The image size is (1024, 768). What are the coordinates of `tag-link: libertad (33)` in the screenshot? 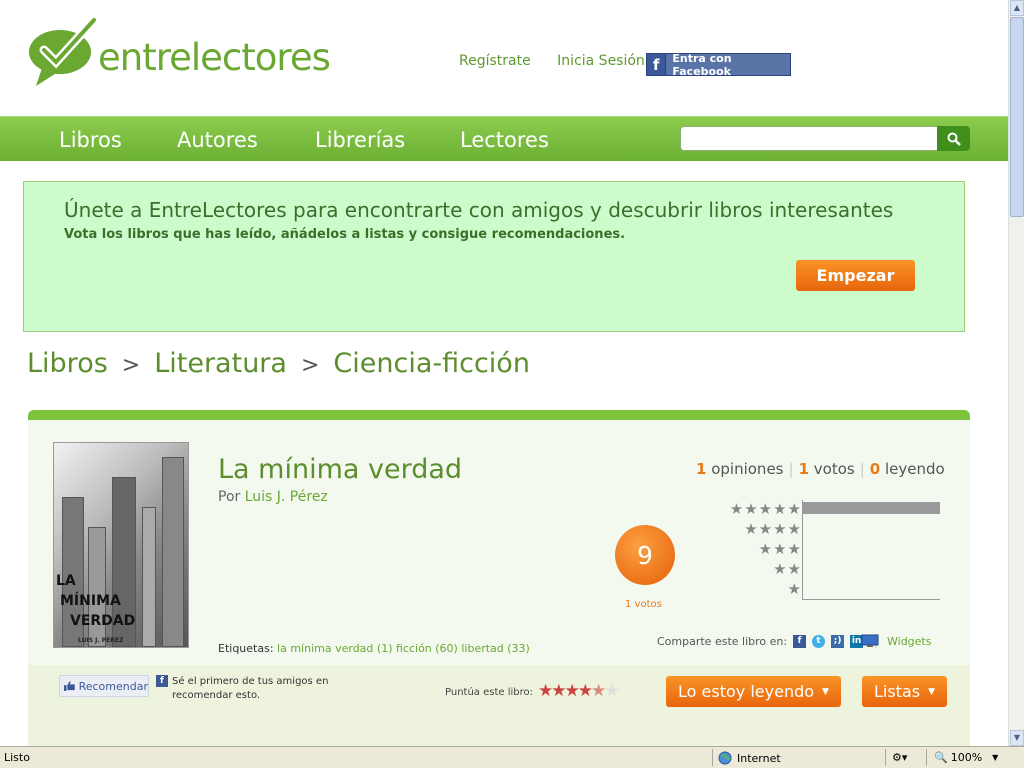 It's located at (495, 648).